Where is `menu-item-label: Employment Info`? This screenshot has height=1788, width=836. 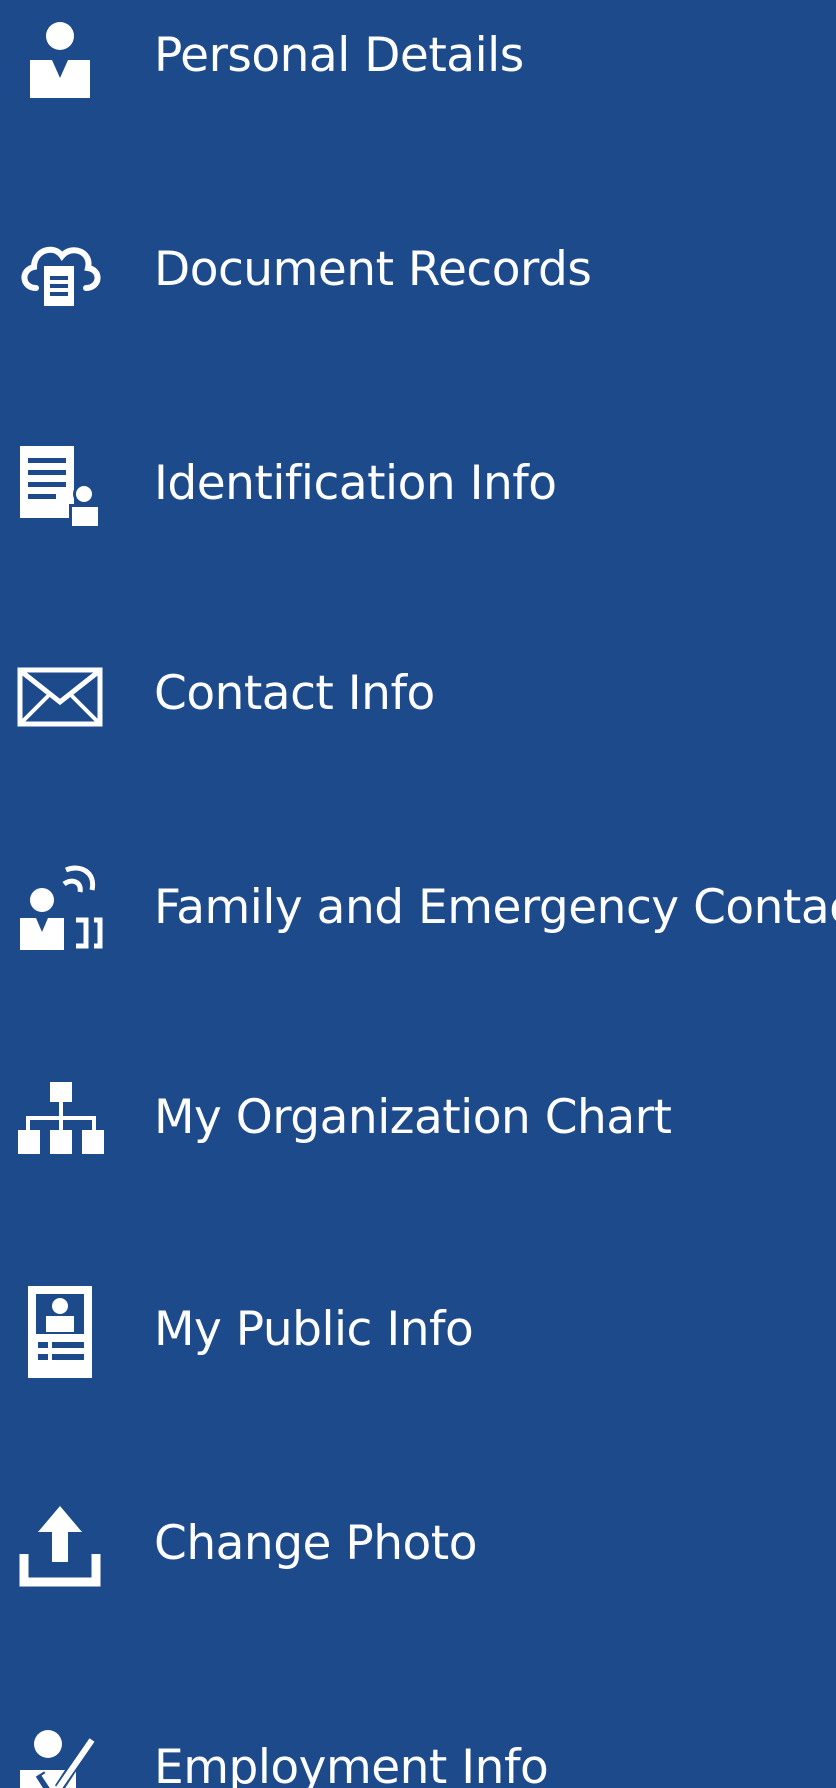 menu-item-label: Employment Info is located at coordinates (351, 1764).